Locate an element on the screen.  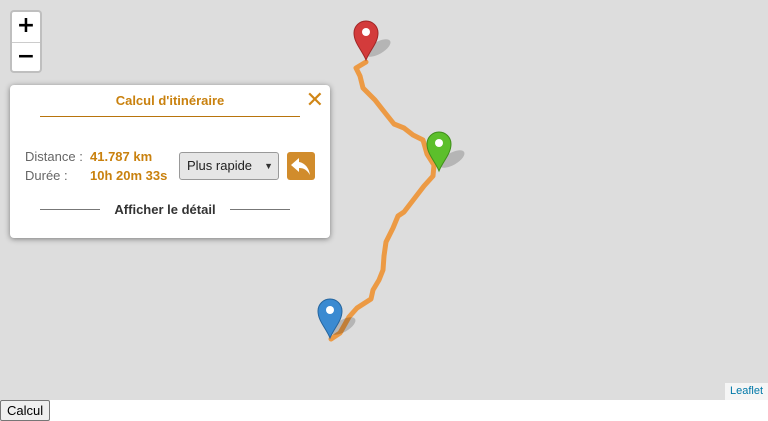
detail-label: Afficher le détail is located at coordinates (164, 209).